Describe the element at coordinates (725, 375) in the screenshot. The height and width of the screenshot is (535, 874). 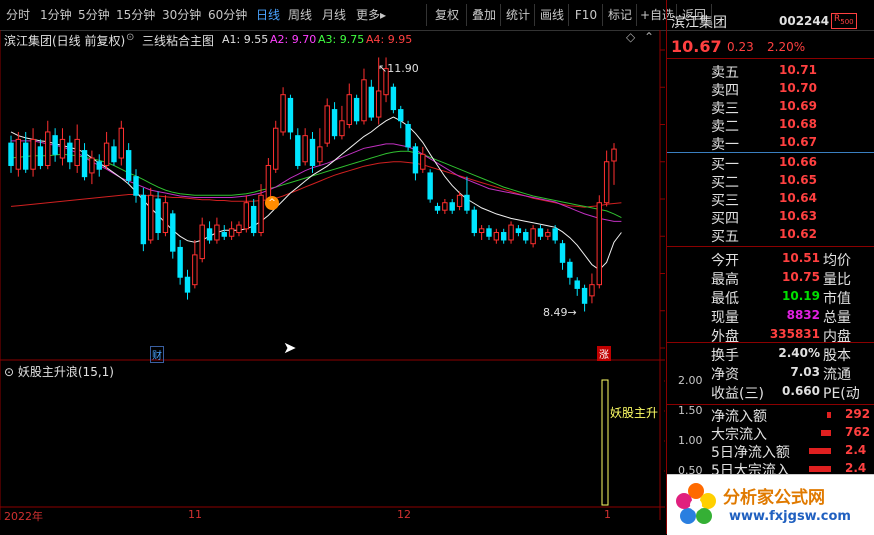
I see `stat2-label: 净资` at that location.